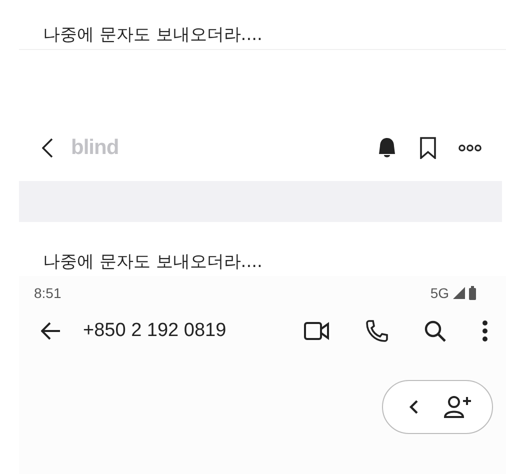 The image size is (506, 474). Describe the element at coordinates (413, 407) in the screenshot. I see `chevron-left-icon` at that location.